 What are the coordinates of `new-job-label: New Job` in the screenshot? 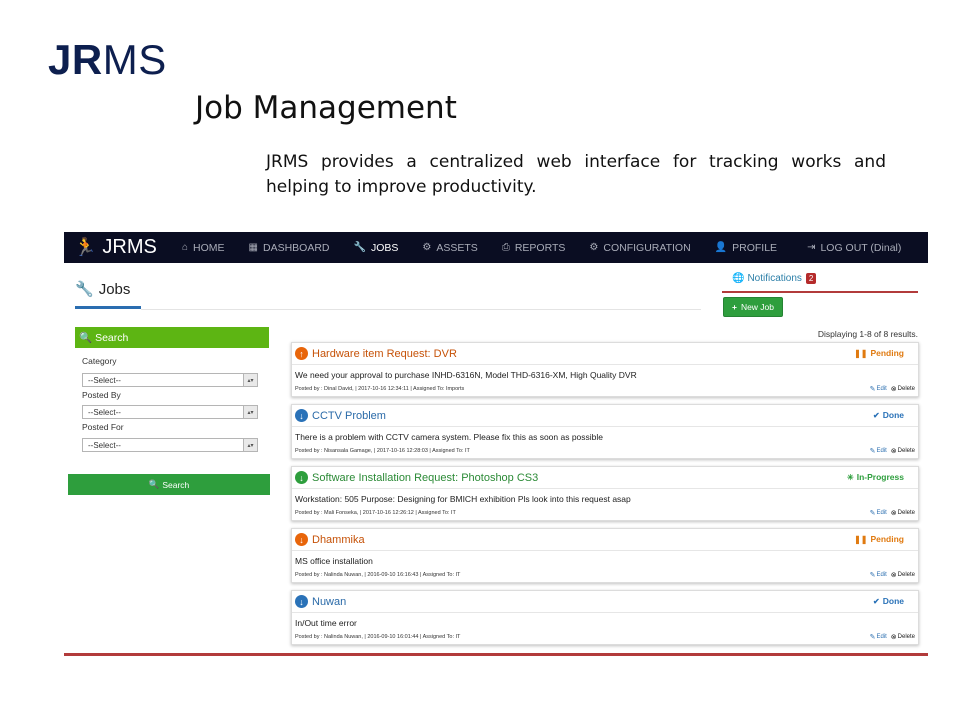 It's located at (757, 307).